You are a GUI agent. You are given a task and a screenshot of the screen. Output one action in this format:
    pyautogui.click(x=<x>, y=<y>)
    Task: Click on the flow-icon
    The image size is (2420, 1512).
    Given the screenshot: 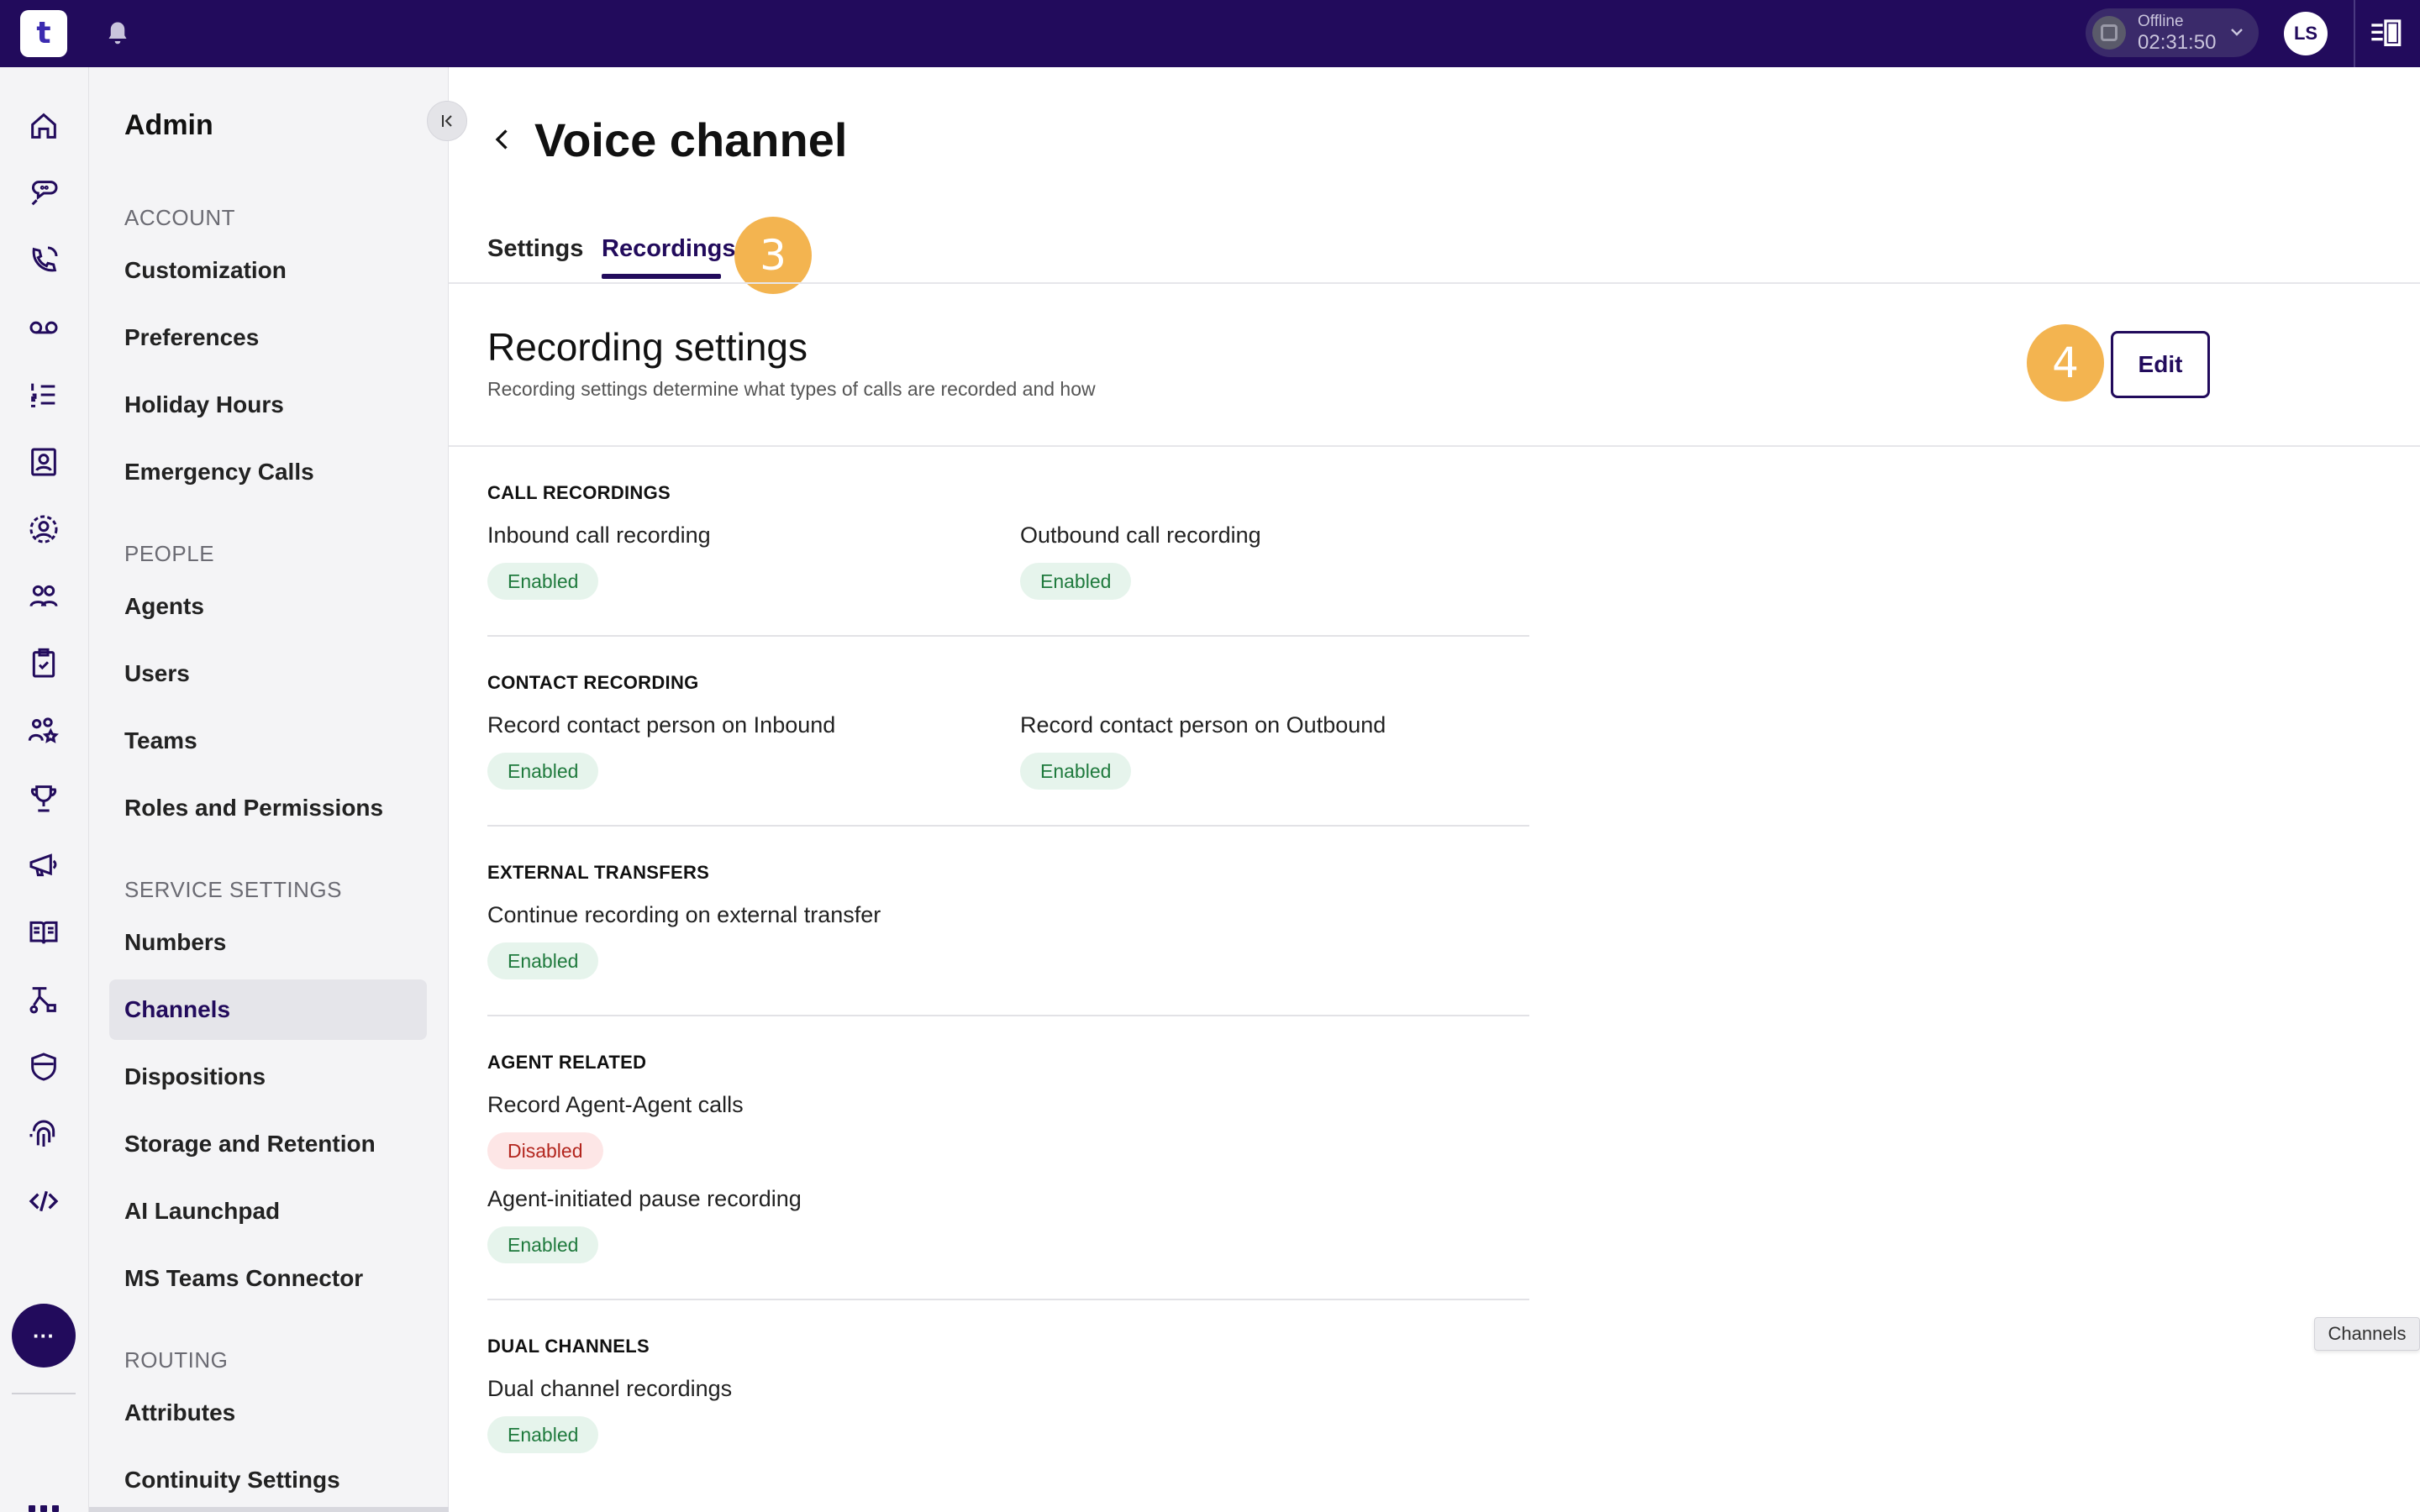 What is the action you would take?
    pyautogui.click(x=43, y=999)
    